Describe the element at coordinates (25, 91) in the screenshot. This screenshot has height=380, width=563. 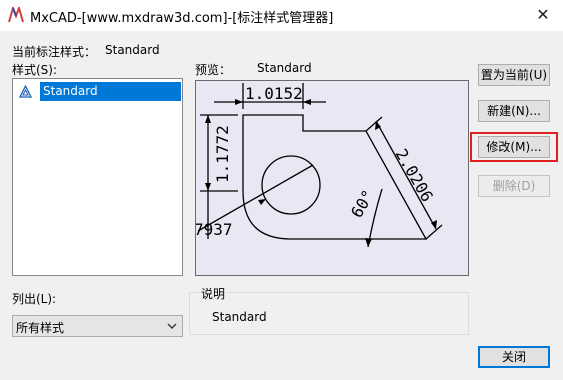
I see `dimstyle-icon` at that location.